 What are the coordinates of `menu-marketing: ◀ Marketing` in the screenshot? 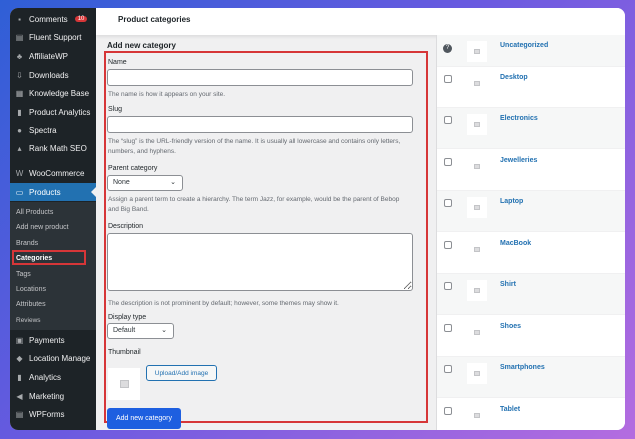 It's located at (53, 396).